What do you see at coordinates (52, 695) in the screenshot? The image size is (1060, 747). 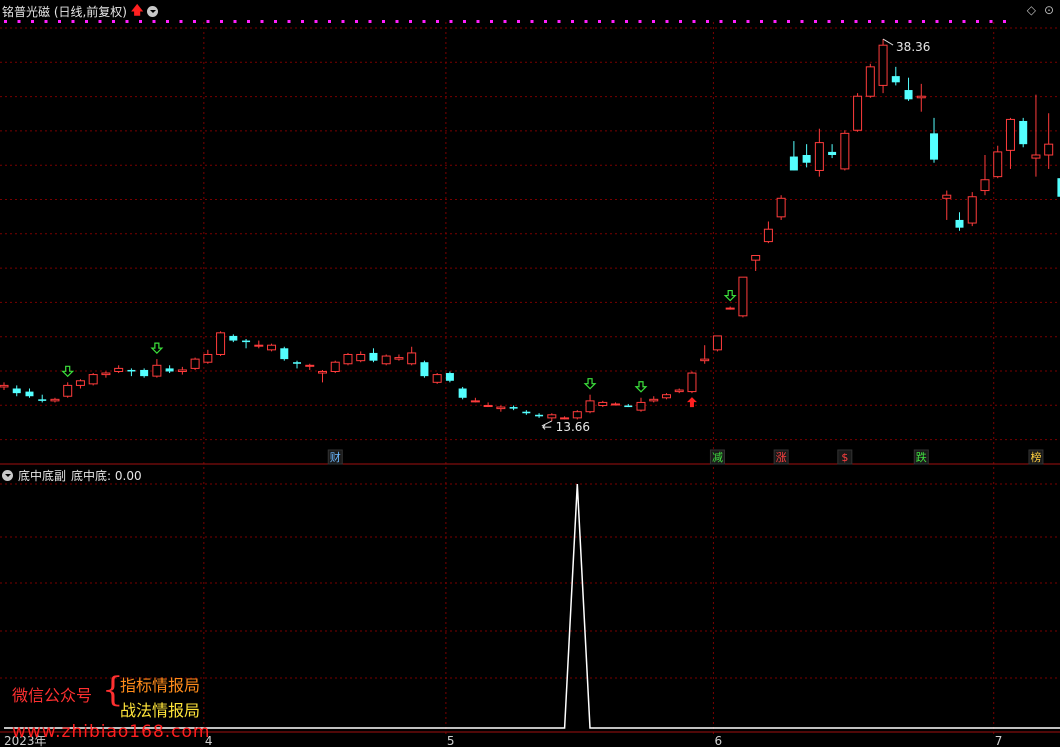 I see `watermark-wechat-label: 微信公众号` at bounding box center [52, 695].